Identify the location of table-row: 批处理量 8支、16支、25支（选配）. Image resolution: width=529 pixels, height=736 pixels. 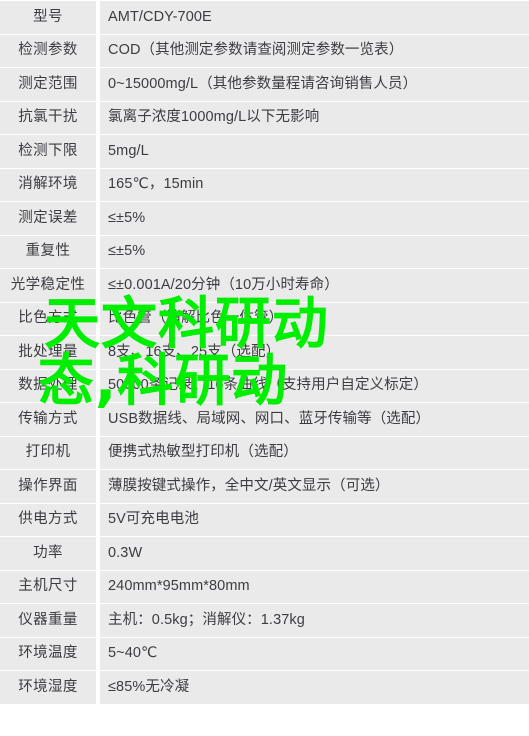
(264, 352).